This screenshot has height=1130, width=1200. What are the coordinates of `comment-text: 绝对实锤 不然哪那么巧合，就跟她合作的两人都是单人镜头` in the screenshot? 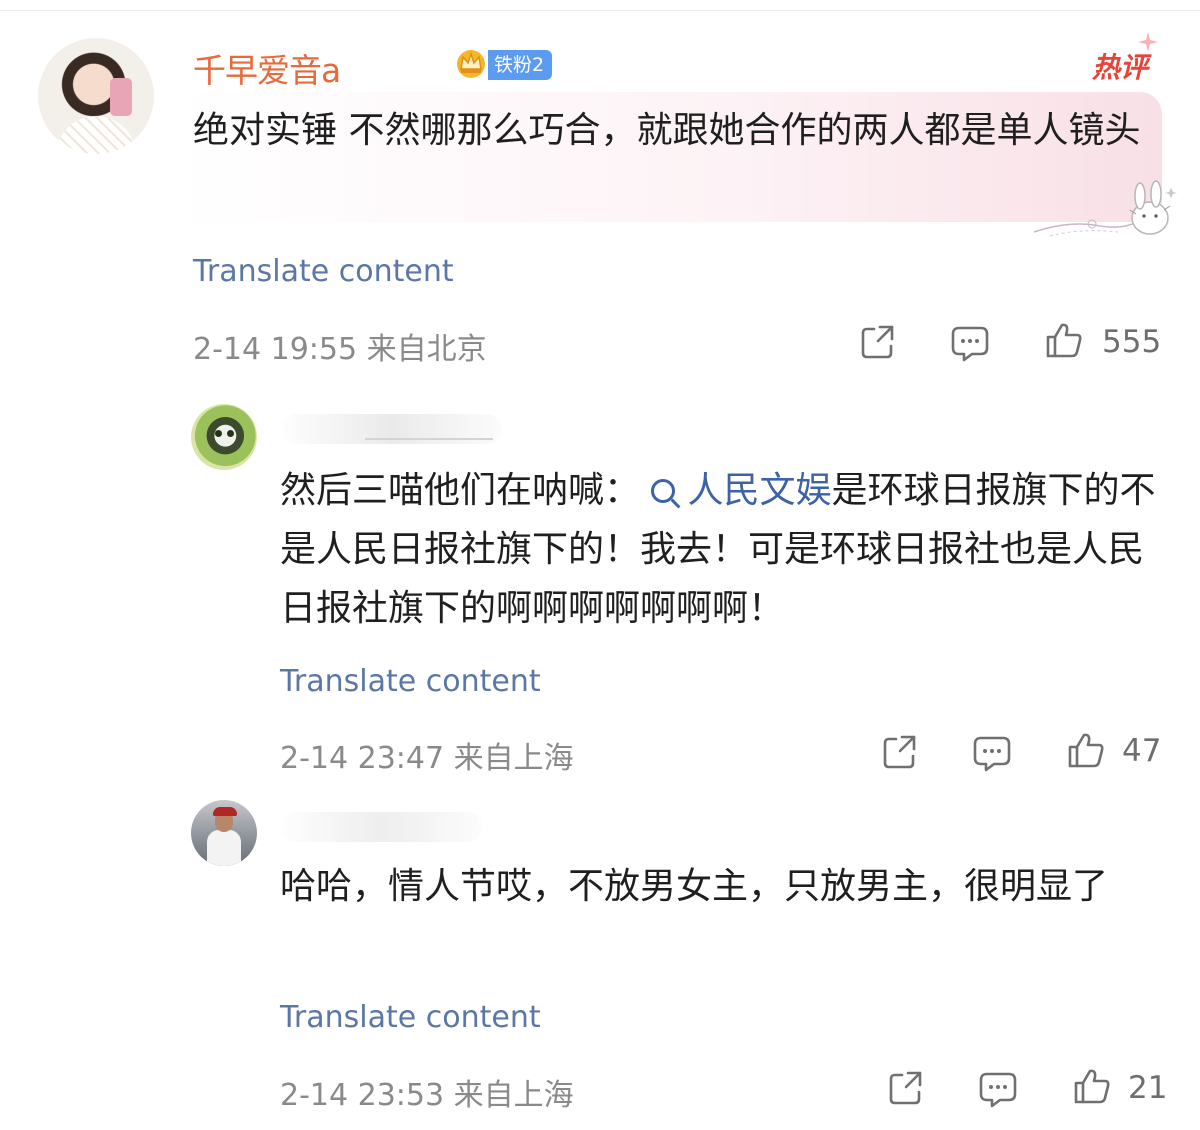 It's located at (667, 130).